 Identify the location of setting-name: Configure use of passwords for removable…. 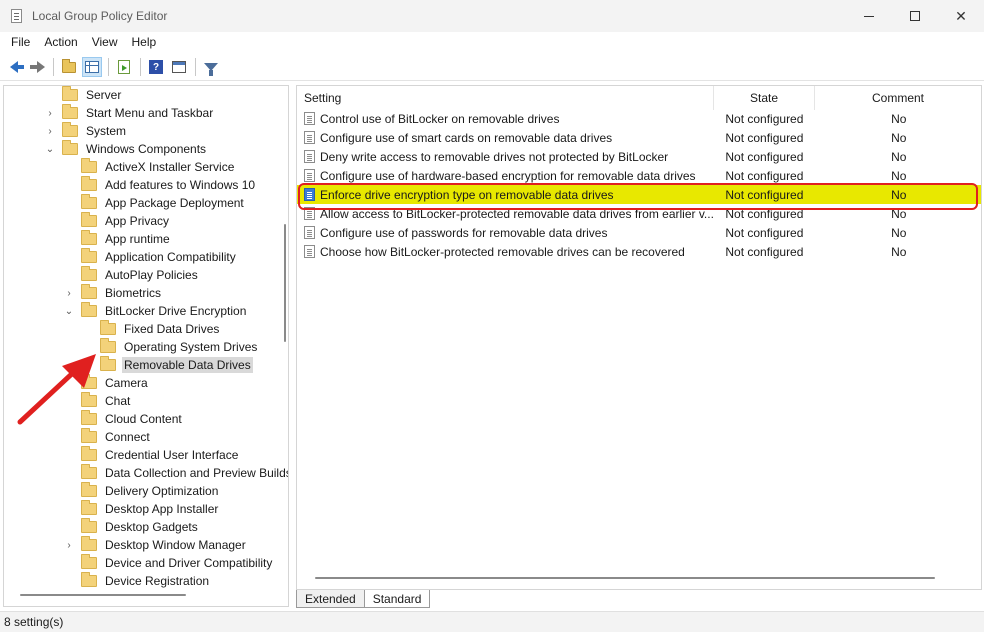
(464, 232).